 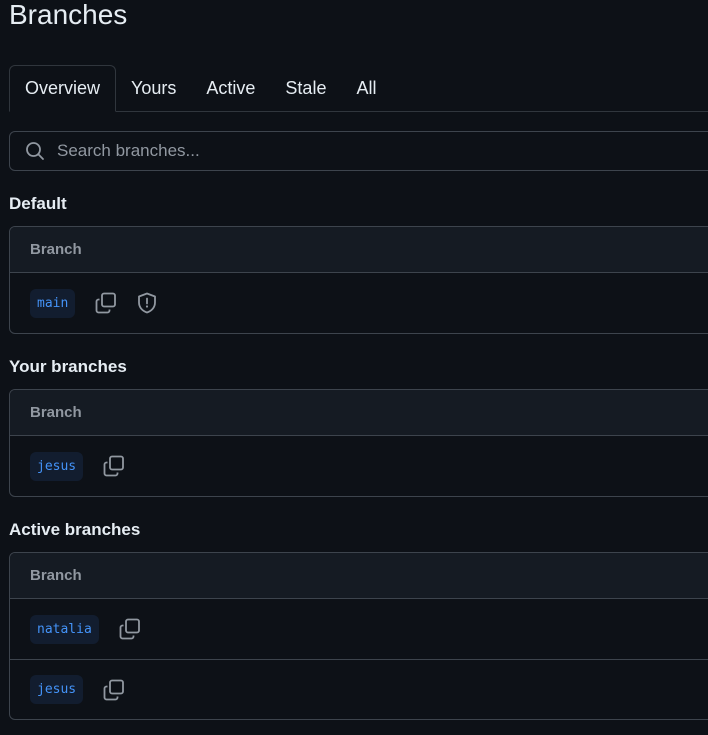 What do you see at coordinates (35, 151) in the screenshot?
I see `search-icon` at bounding box center [35, 151].